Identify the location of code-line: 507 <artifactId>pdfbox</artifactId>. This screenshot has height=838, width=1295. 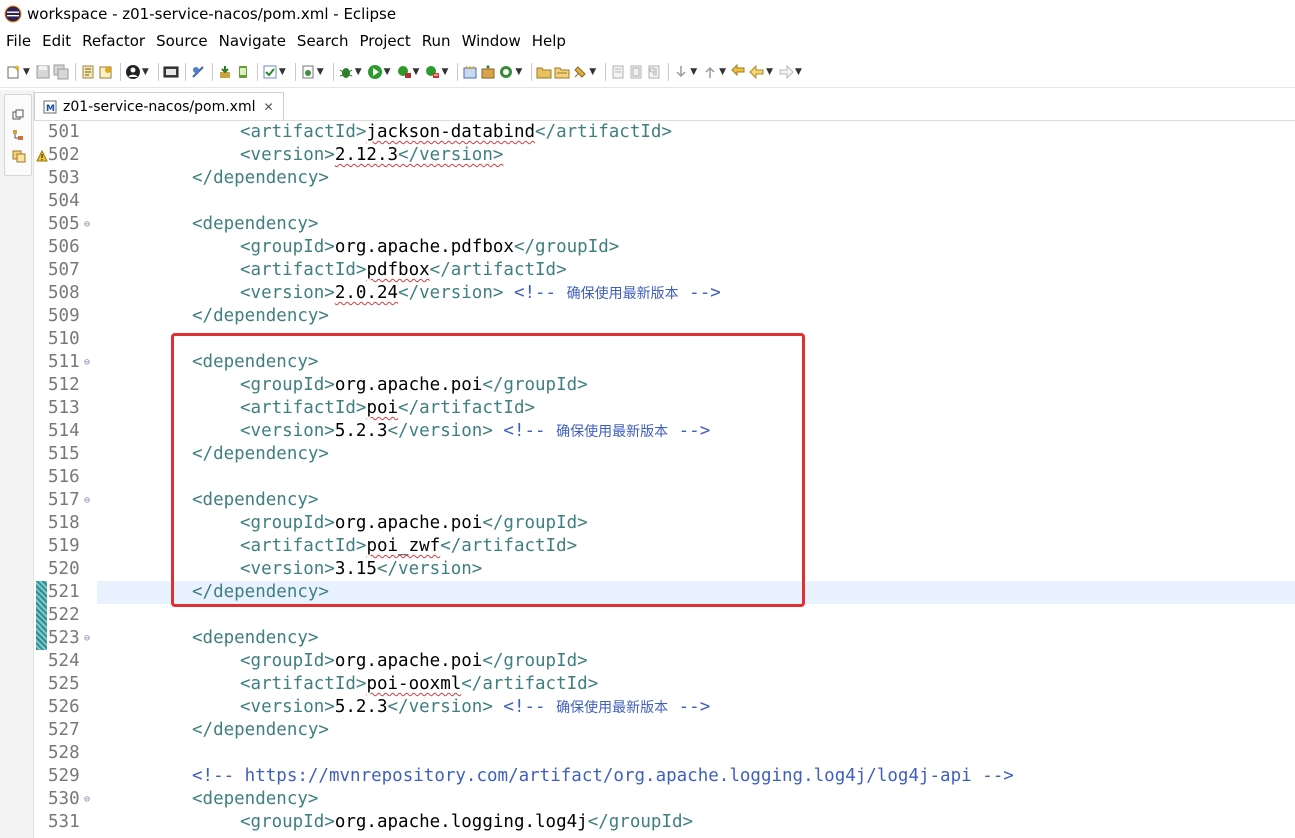
(664, 270).